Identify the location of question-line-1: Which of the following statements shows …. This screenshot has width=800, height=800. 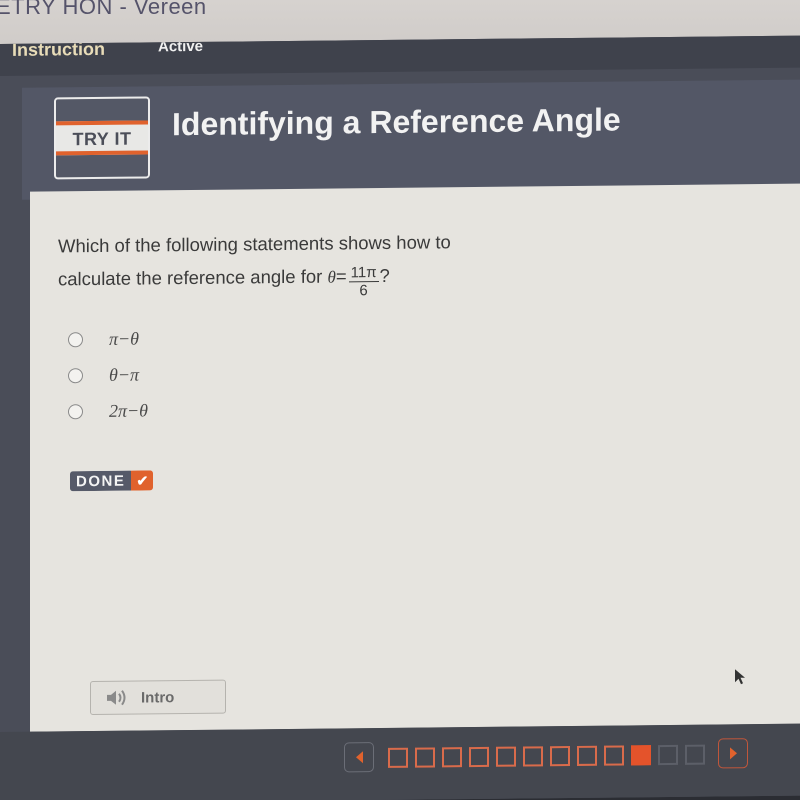
(254, 244).